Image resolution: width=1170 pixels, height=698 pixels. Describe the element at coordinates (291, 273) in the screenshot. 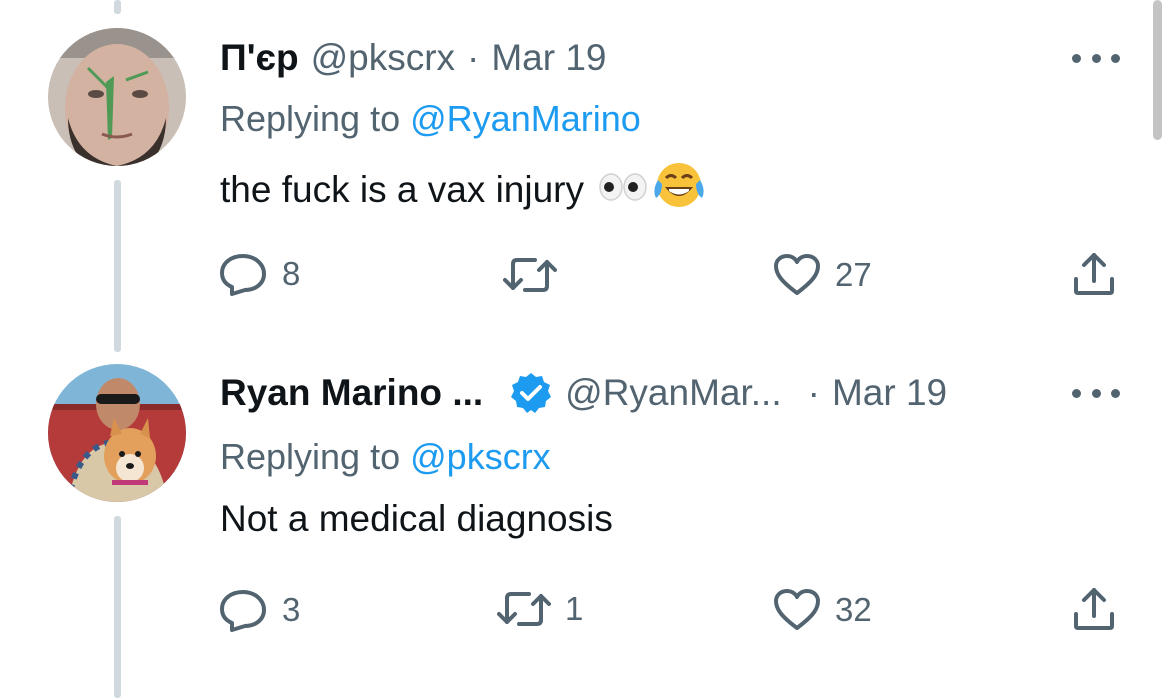

I see `reply-count: 8` at that location.